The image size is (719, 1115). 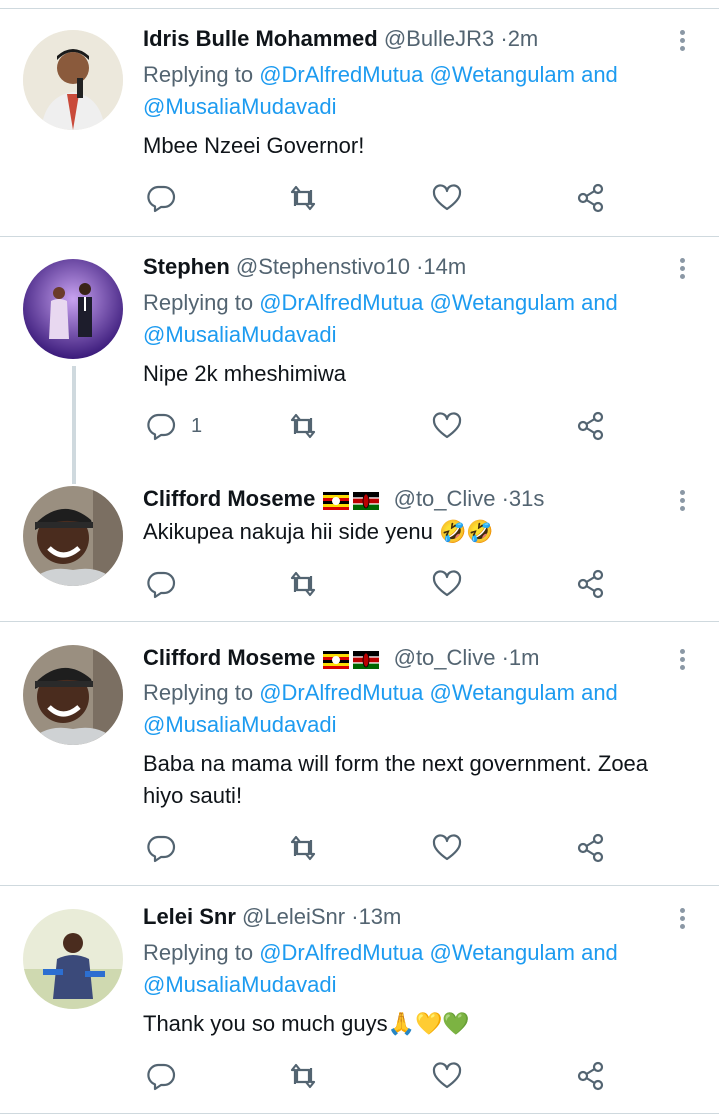 I want to click on tweet-text: Mbee Nzeei Governor!, so click(x=254, y=145).